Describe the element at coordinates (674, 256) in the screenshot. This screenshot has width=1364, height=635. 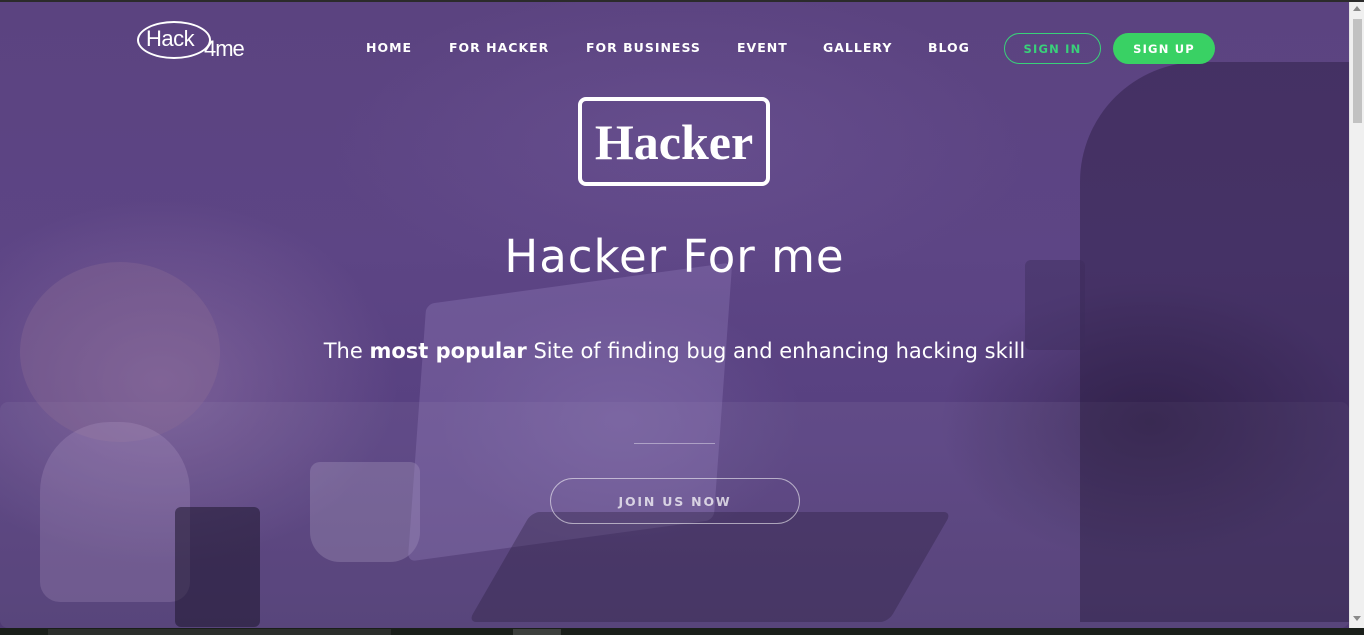
I see `hero-headline: Hacker For me` at that location.